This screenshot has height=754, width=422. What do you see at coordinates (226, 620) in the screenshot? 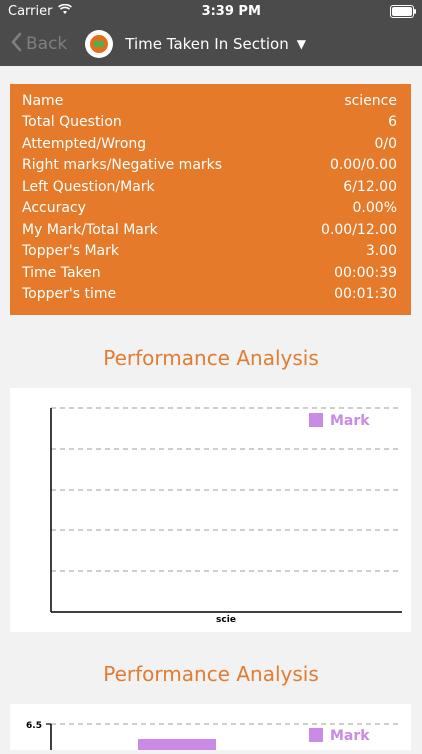
I see `x-tick-label: scie` at bounding box center [226, 620].